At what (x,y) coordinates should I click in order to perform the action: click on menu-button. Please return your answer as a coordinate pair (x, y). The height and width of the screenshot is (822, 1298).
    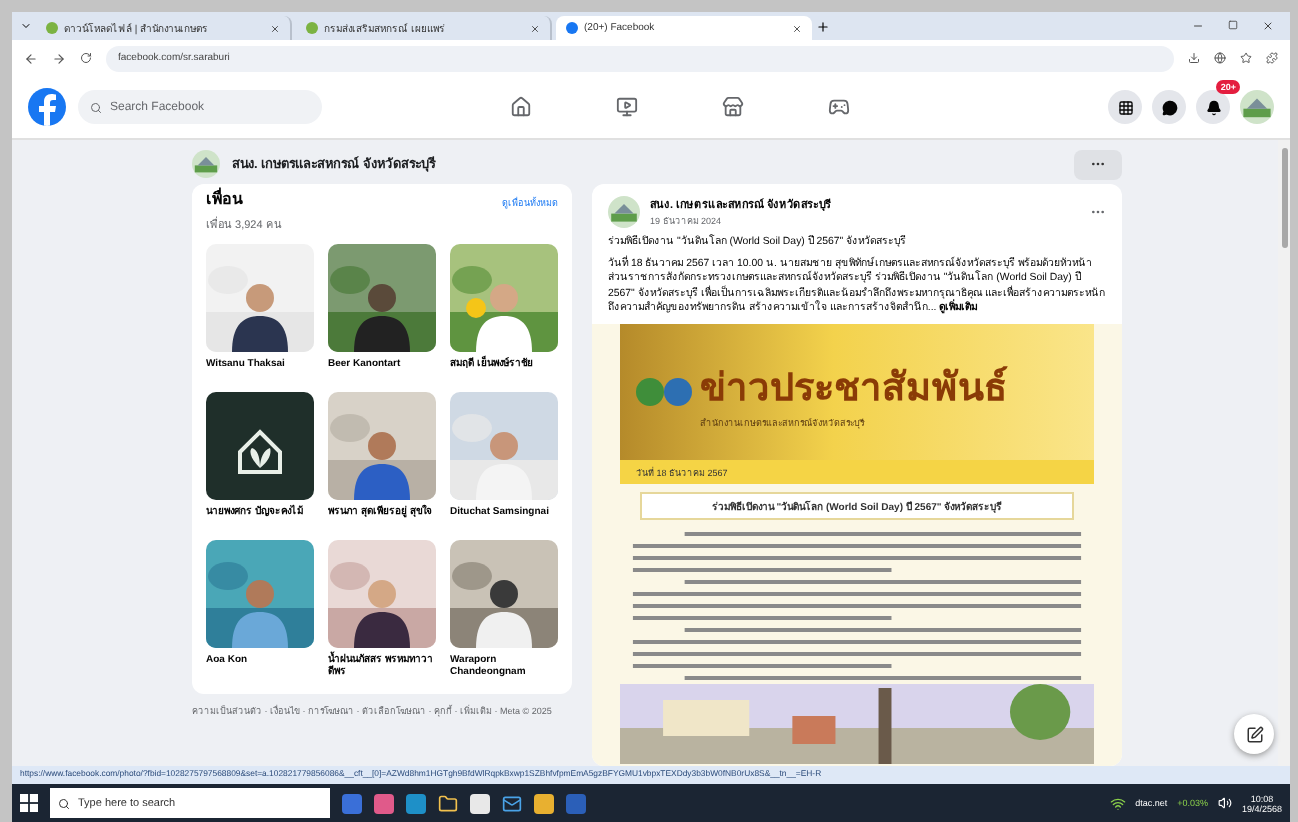
    Looking at the image, I should click on (1125, 107).